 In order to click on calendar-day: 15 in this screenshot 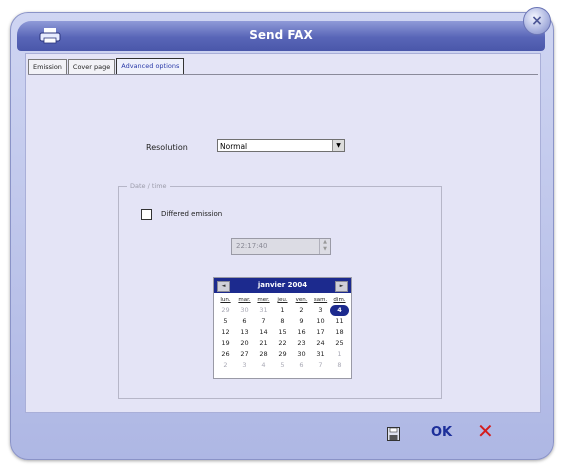, I will do `click(282, 332)`.